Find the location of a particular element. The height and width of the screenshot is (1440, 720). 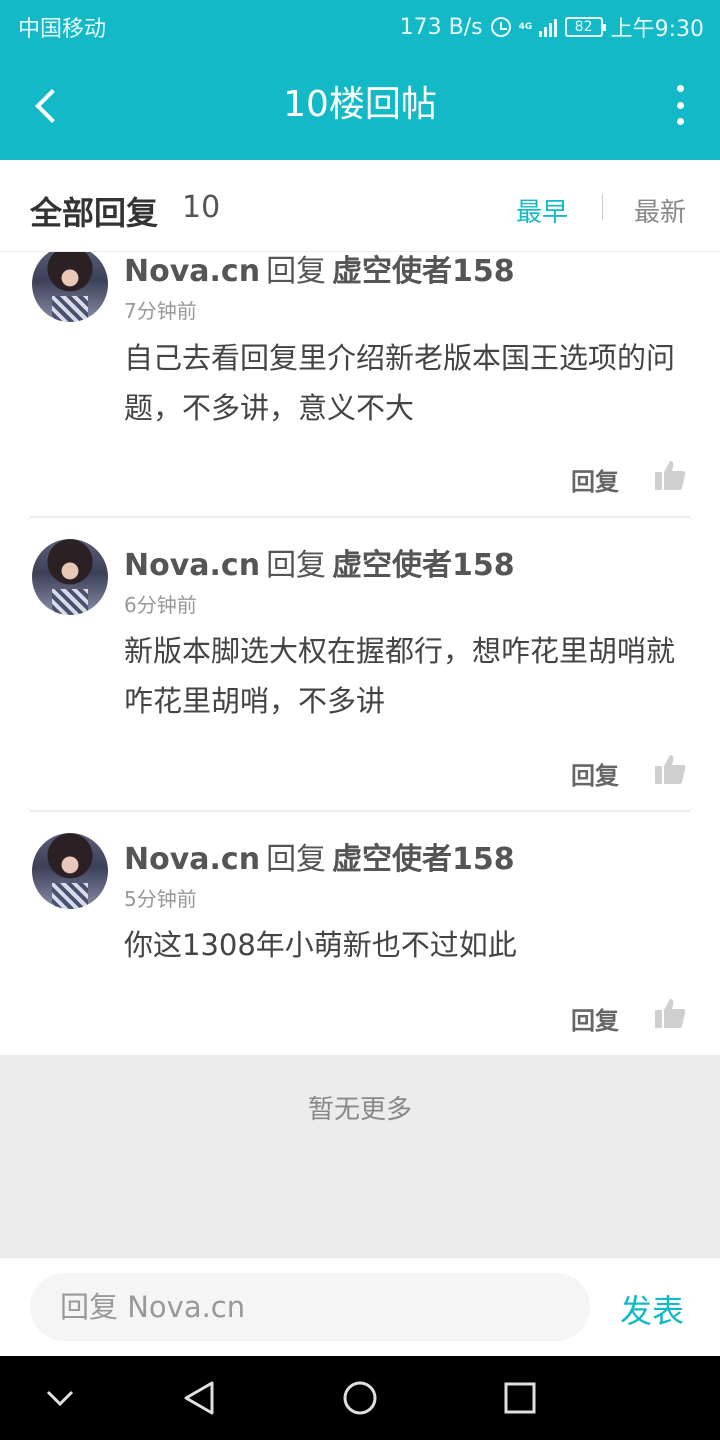

reply-count: 10 is located at coordinates (201, 207).